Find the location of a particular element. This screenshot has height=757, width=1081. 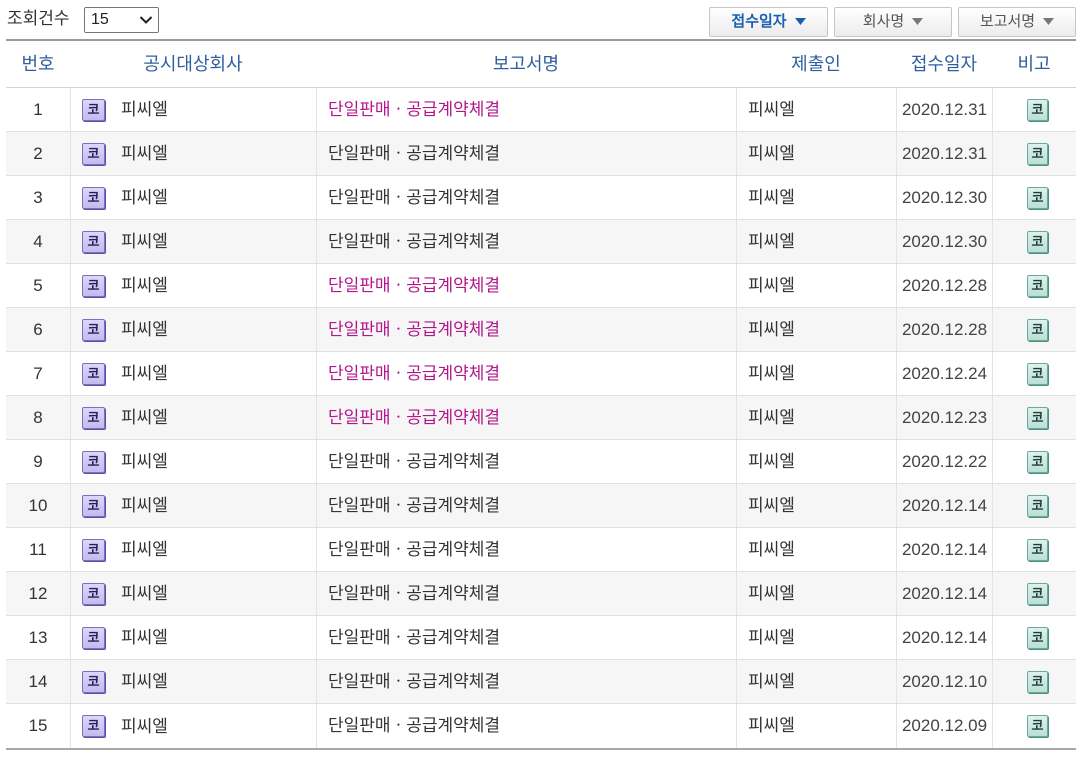

sort-by-report-label: 보고서명 is located at coordinates (1007, 21).